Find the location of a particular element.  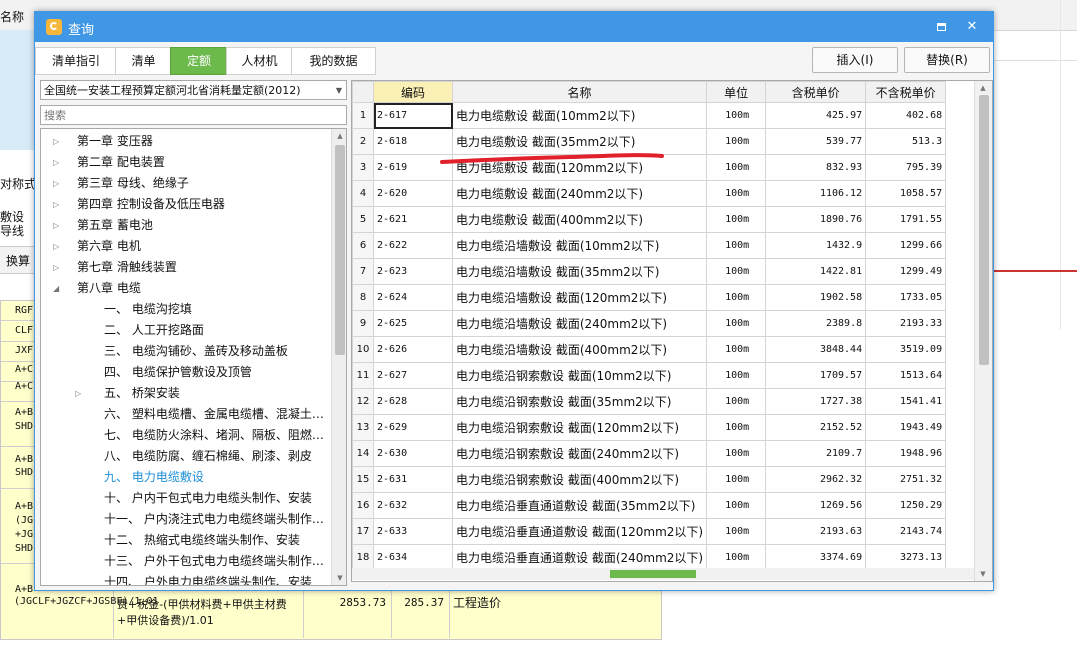

cell-name: 电力电缆沿墙敷设 截面(400mm2以下) is located at coordinates (579, 349).